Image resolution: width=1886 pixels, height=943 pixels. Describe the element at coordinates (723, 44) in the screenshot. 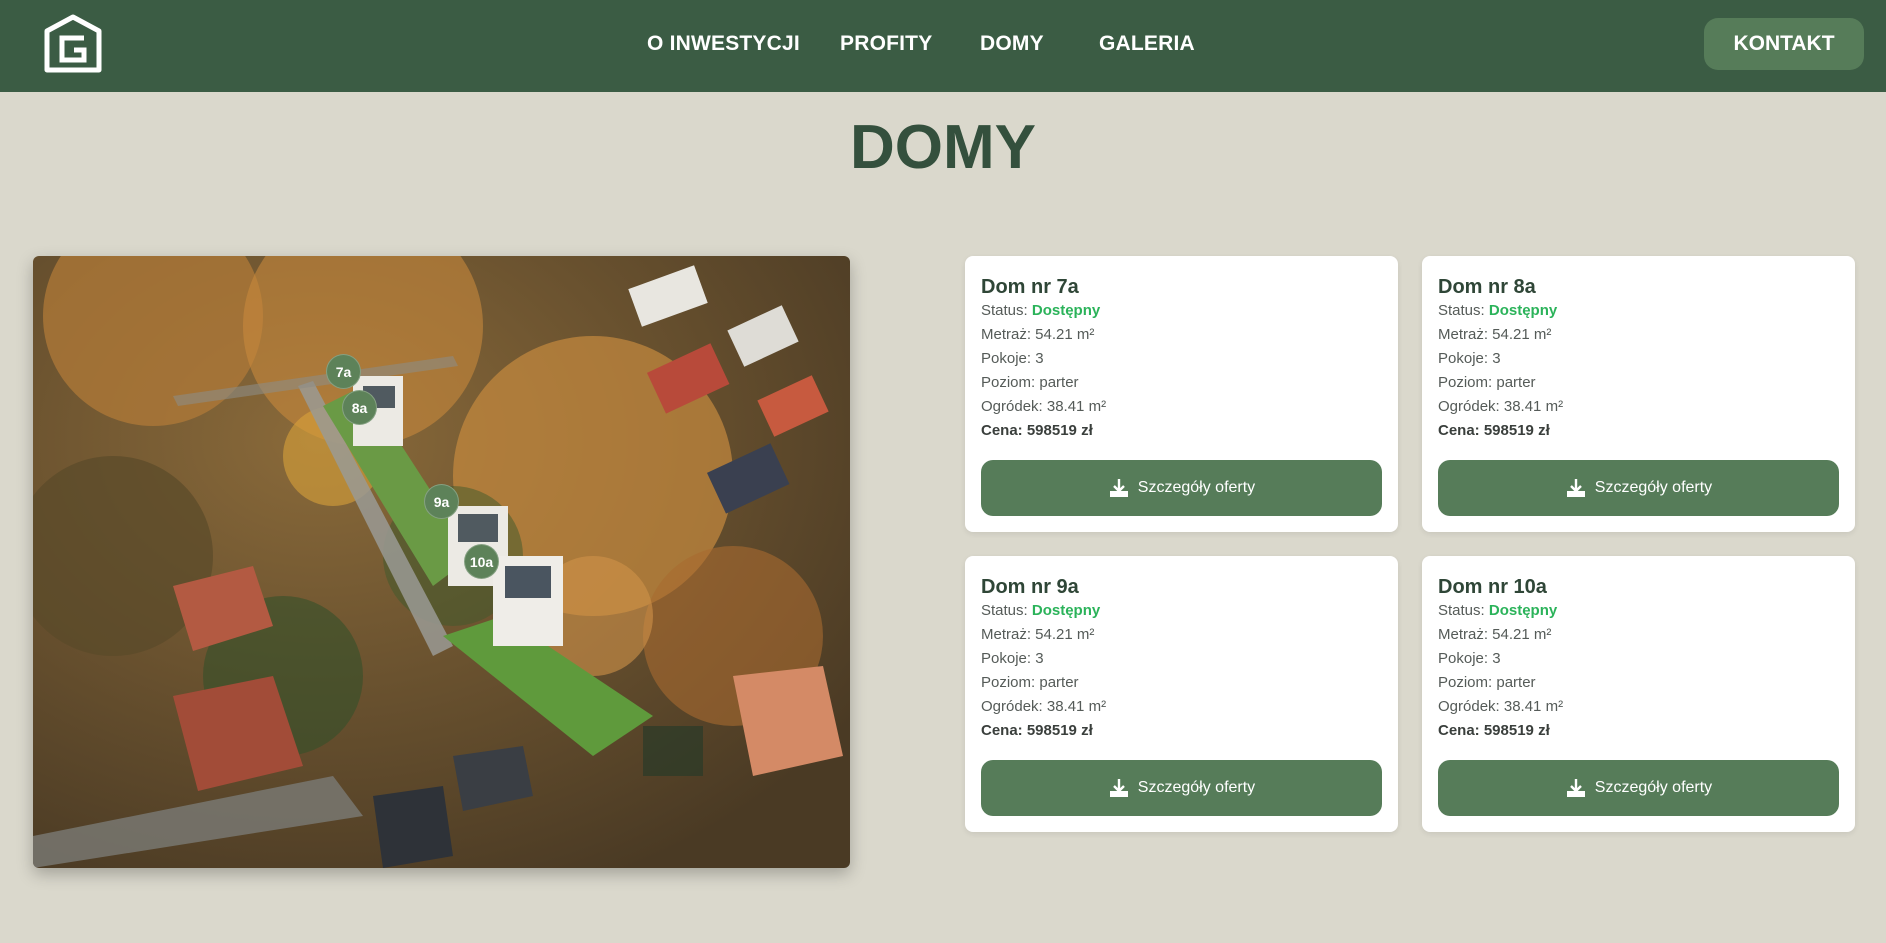

I see `nav-o-inwestycji: O INWESTYCJI` at that location.